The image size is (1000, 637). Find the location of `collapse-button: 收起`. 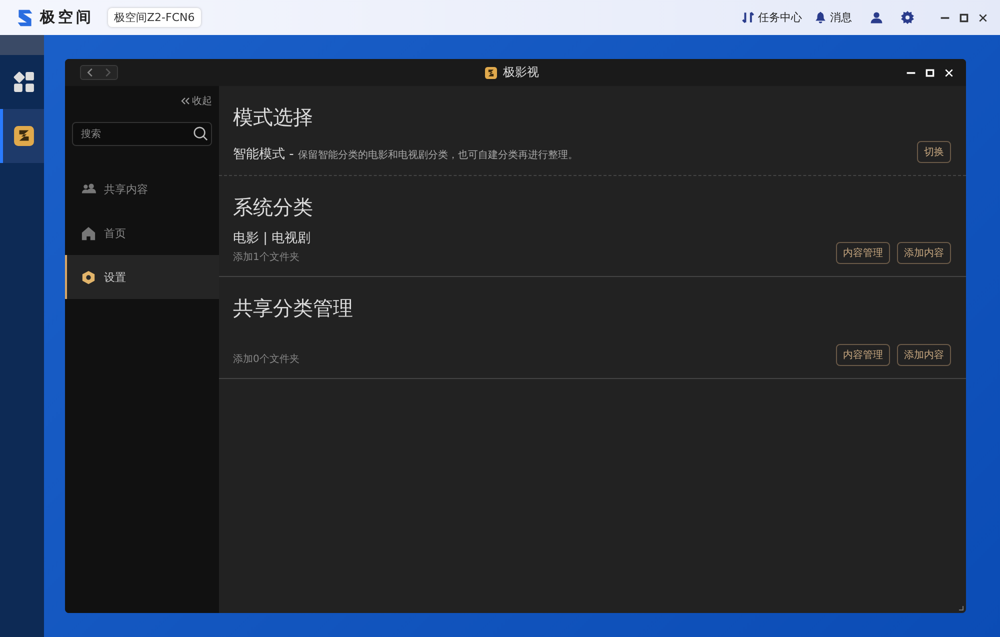

collapse-button: 收起 is located at coordinates (196, 101).